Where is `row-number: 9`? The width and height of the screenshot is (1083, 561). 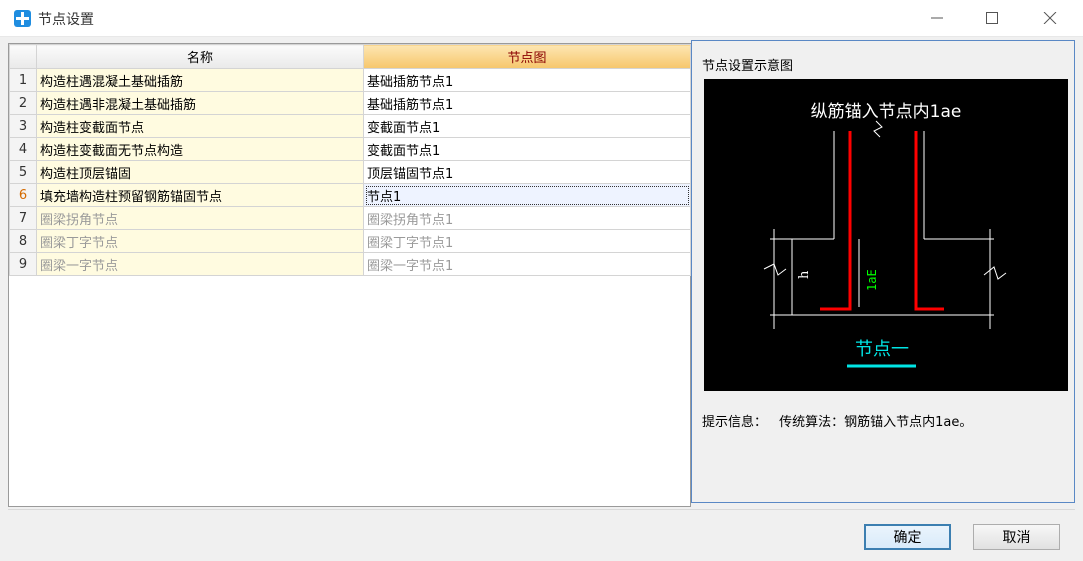
row-number: 9 is located at coordinates (23, 264).